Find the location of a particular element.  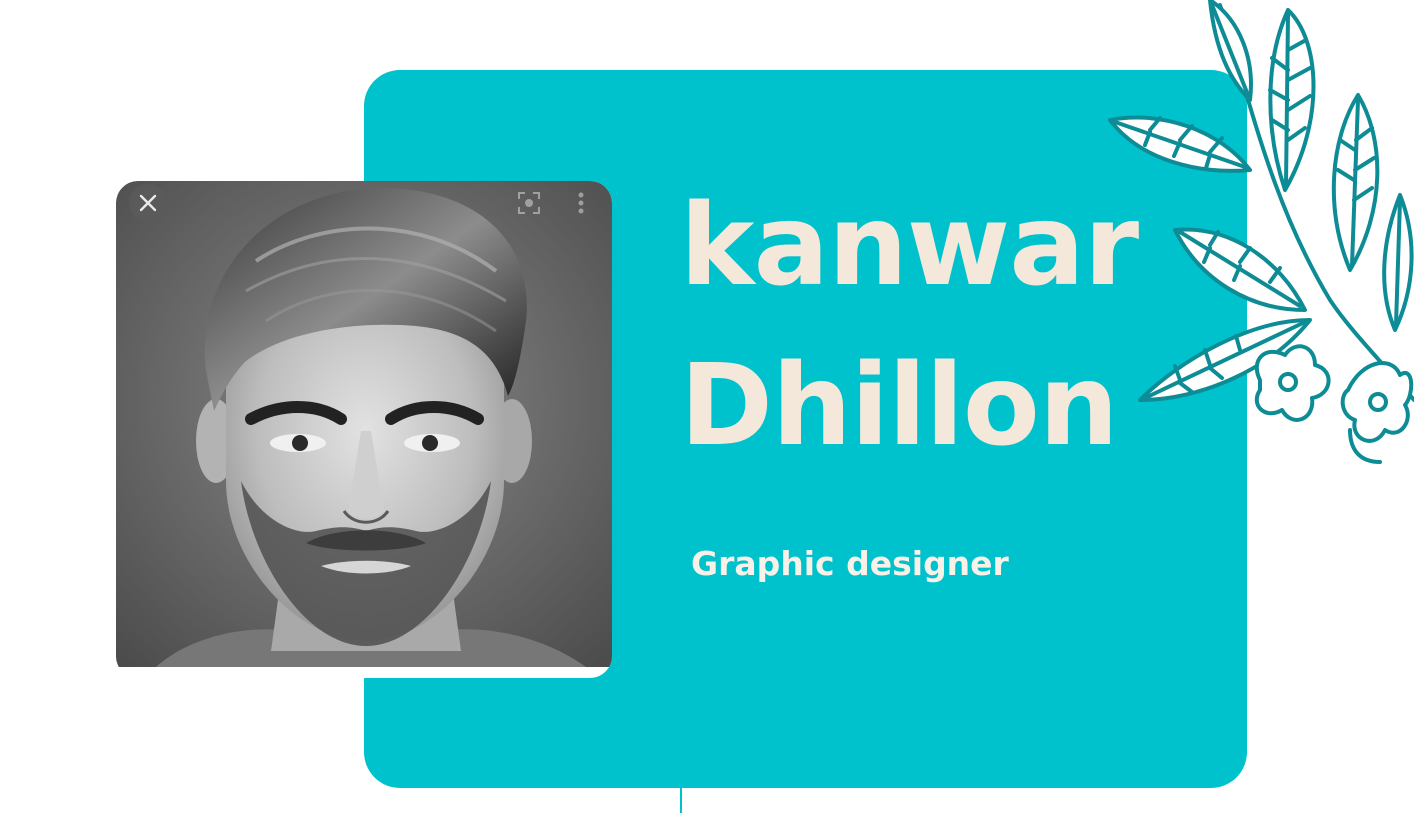

last-name: Dhillon is located at coordinates (899, 406).